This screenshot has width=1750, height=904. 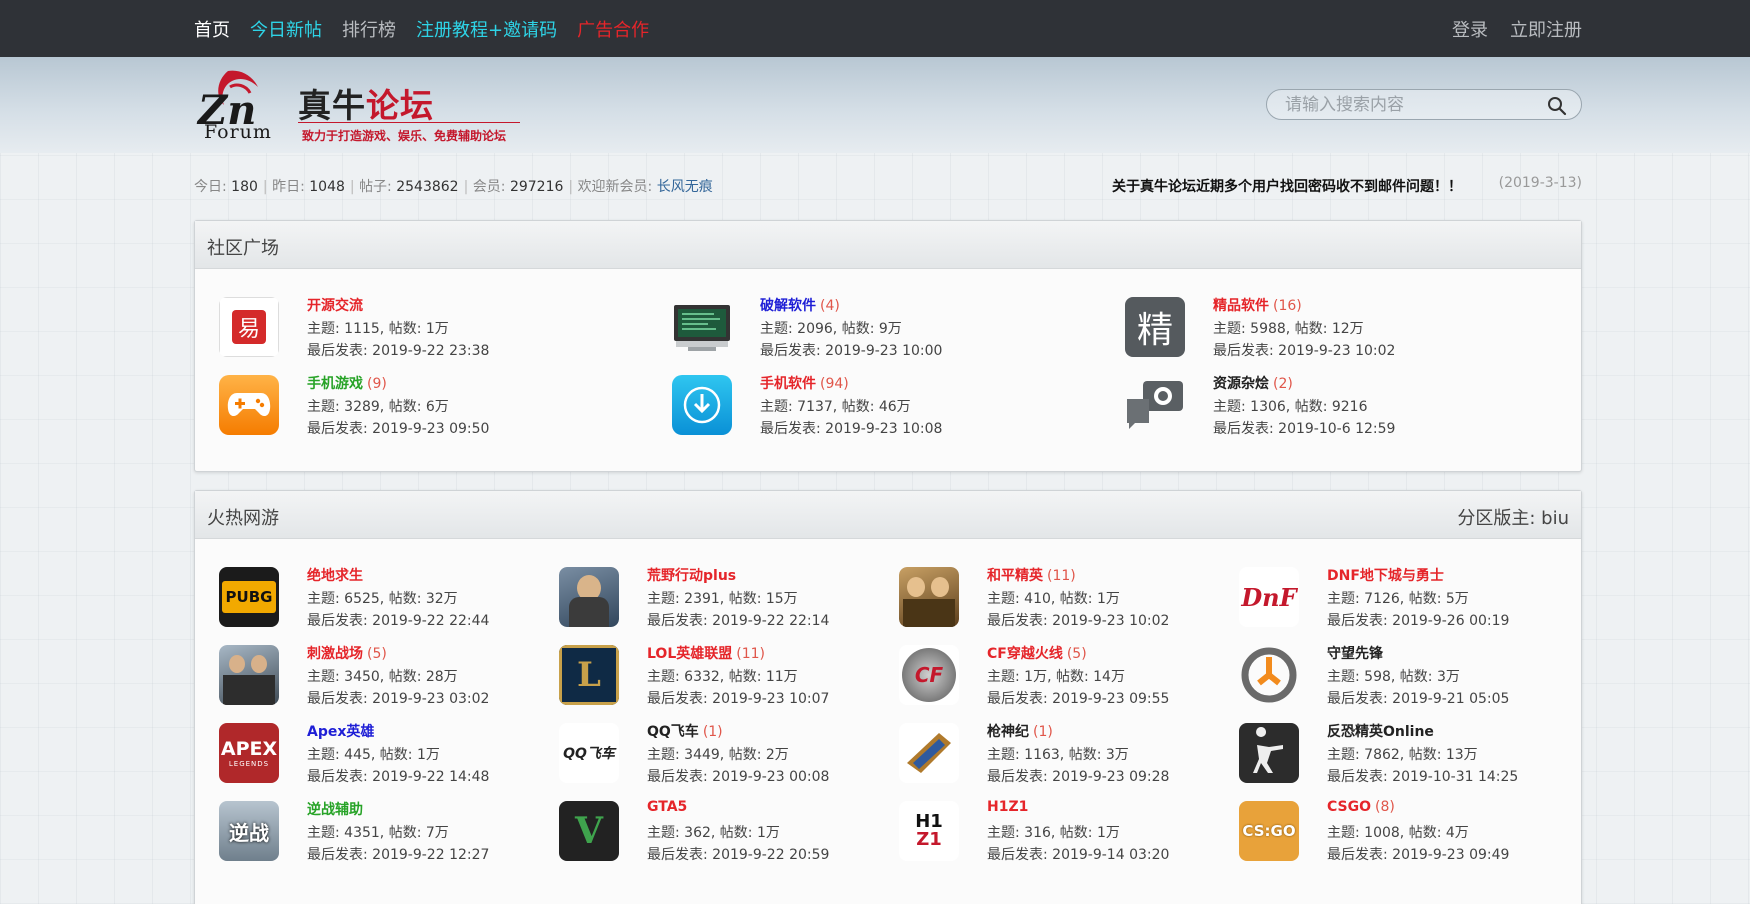 What do you see at coordinates (589, 675) in the screenshot?
I see `lol-icon: L` at bounding box center [589, 675].